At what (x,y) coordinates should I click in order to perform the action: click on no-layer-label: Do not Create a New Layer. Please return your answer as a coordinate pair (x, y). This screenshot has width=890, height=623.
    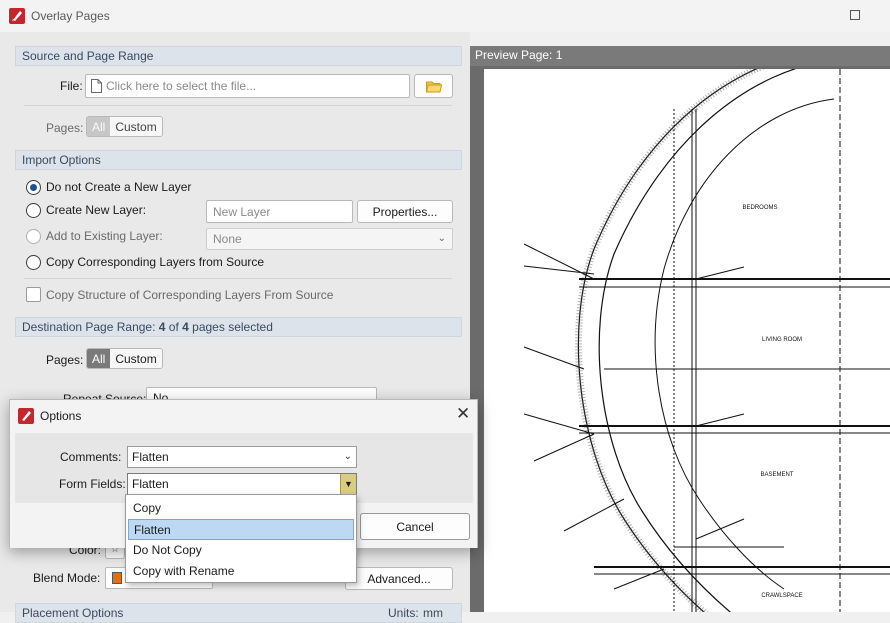
    Looking at the image, I should click on (119, 187).